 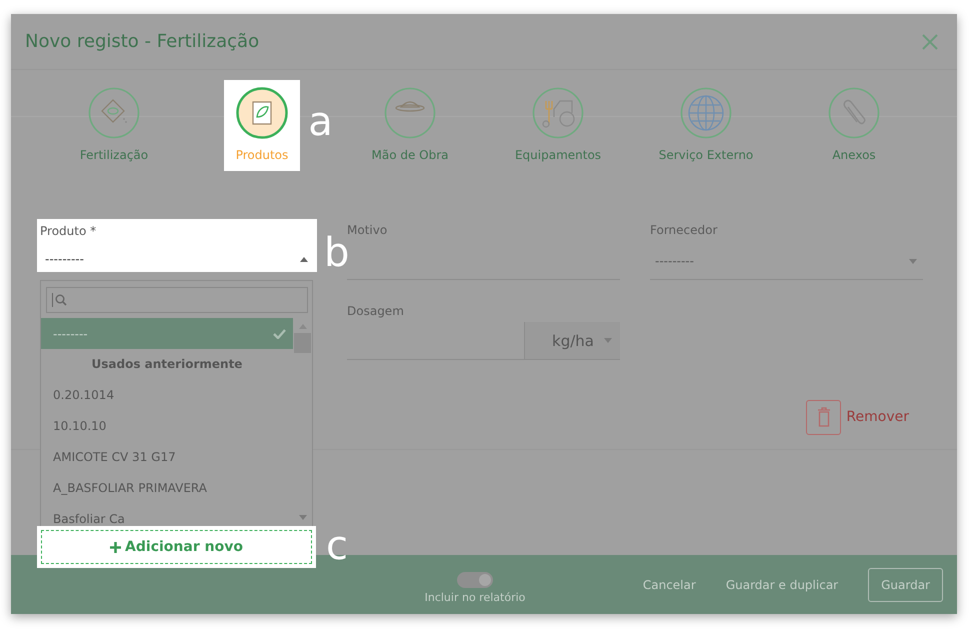 What do you see at coordinates (684, 230) in the screenshot?
I see `field-label: Fornecedor` at bounding box center [684, 230].